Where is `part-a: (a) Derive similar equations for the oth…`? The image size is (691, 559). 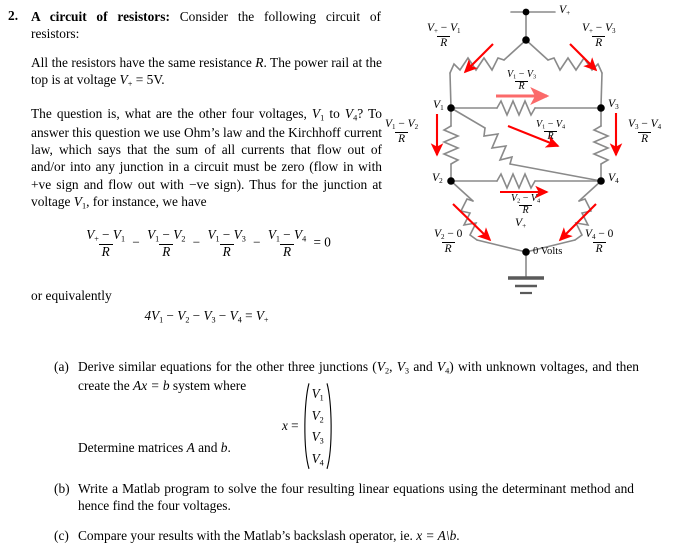
part-a: (a) Derive similar equations for the oth… is located at coordinates (346, 376).